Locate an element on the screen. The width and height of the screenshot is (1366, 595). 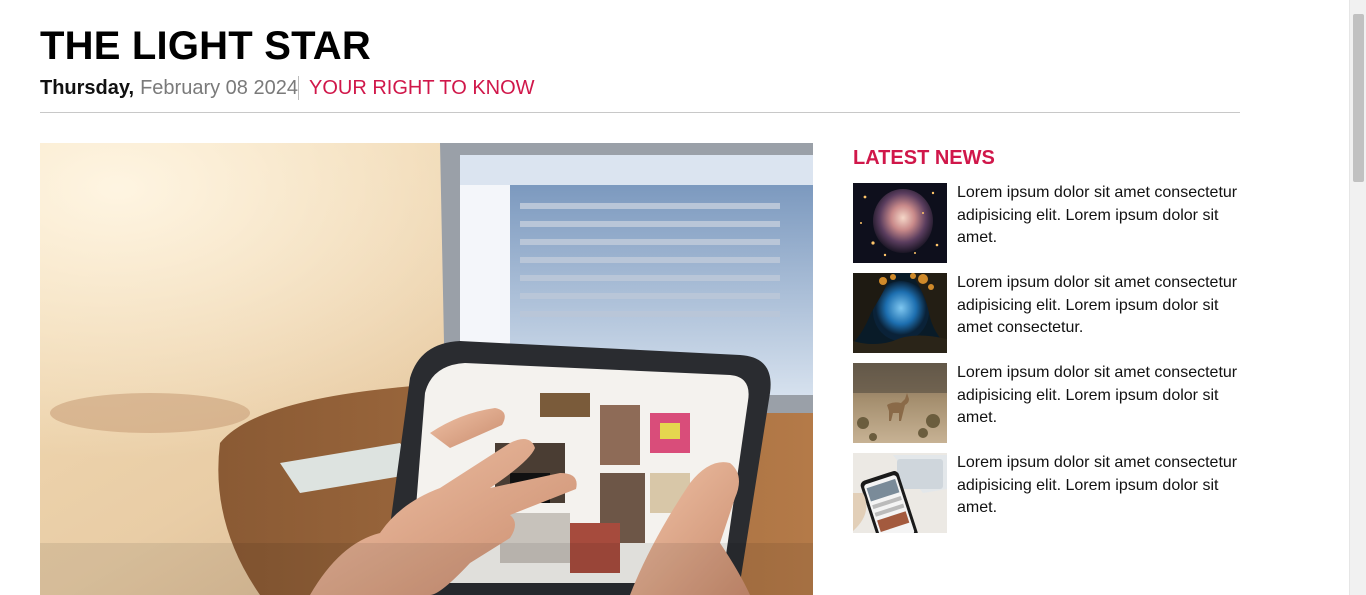
site-title: THE LIGHT STAR is located at coordinates (205, 46).